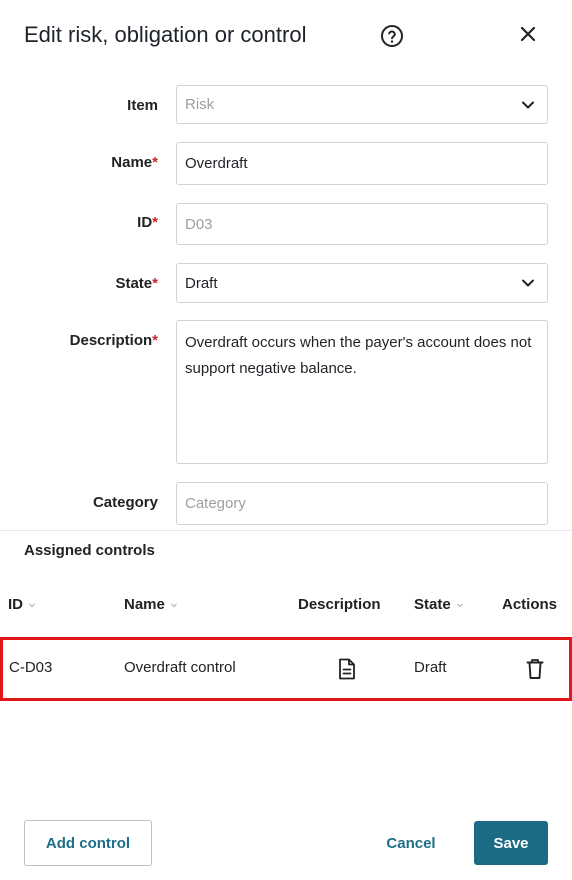 Image resolution: width=572 pixels, height=880 pixels. What do you see at coordinates (339, 604) in the screenshot?
I see `column-header-description: Description` at bounding box center [339, 604].